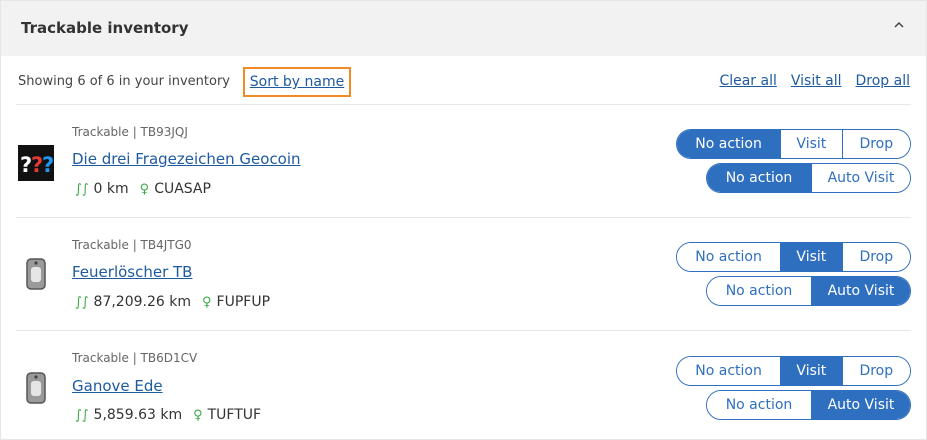  I want to click on trackable-owner: FUPFUP, so click(243, 302).